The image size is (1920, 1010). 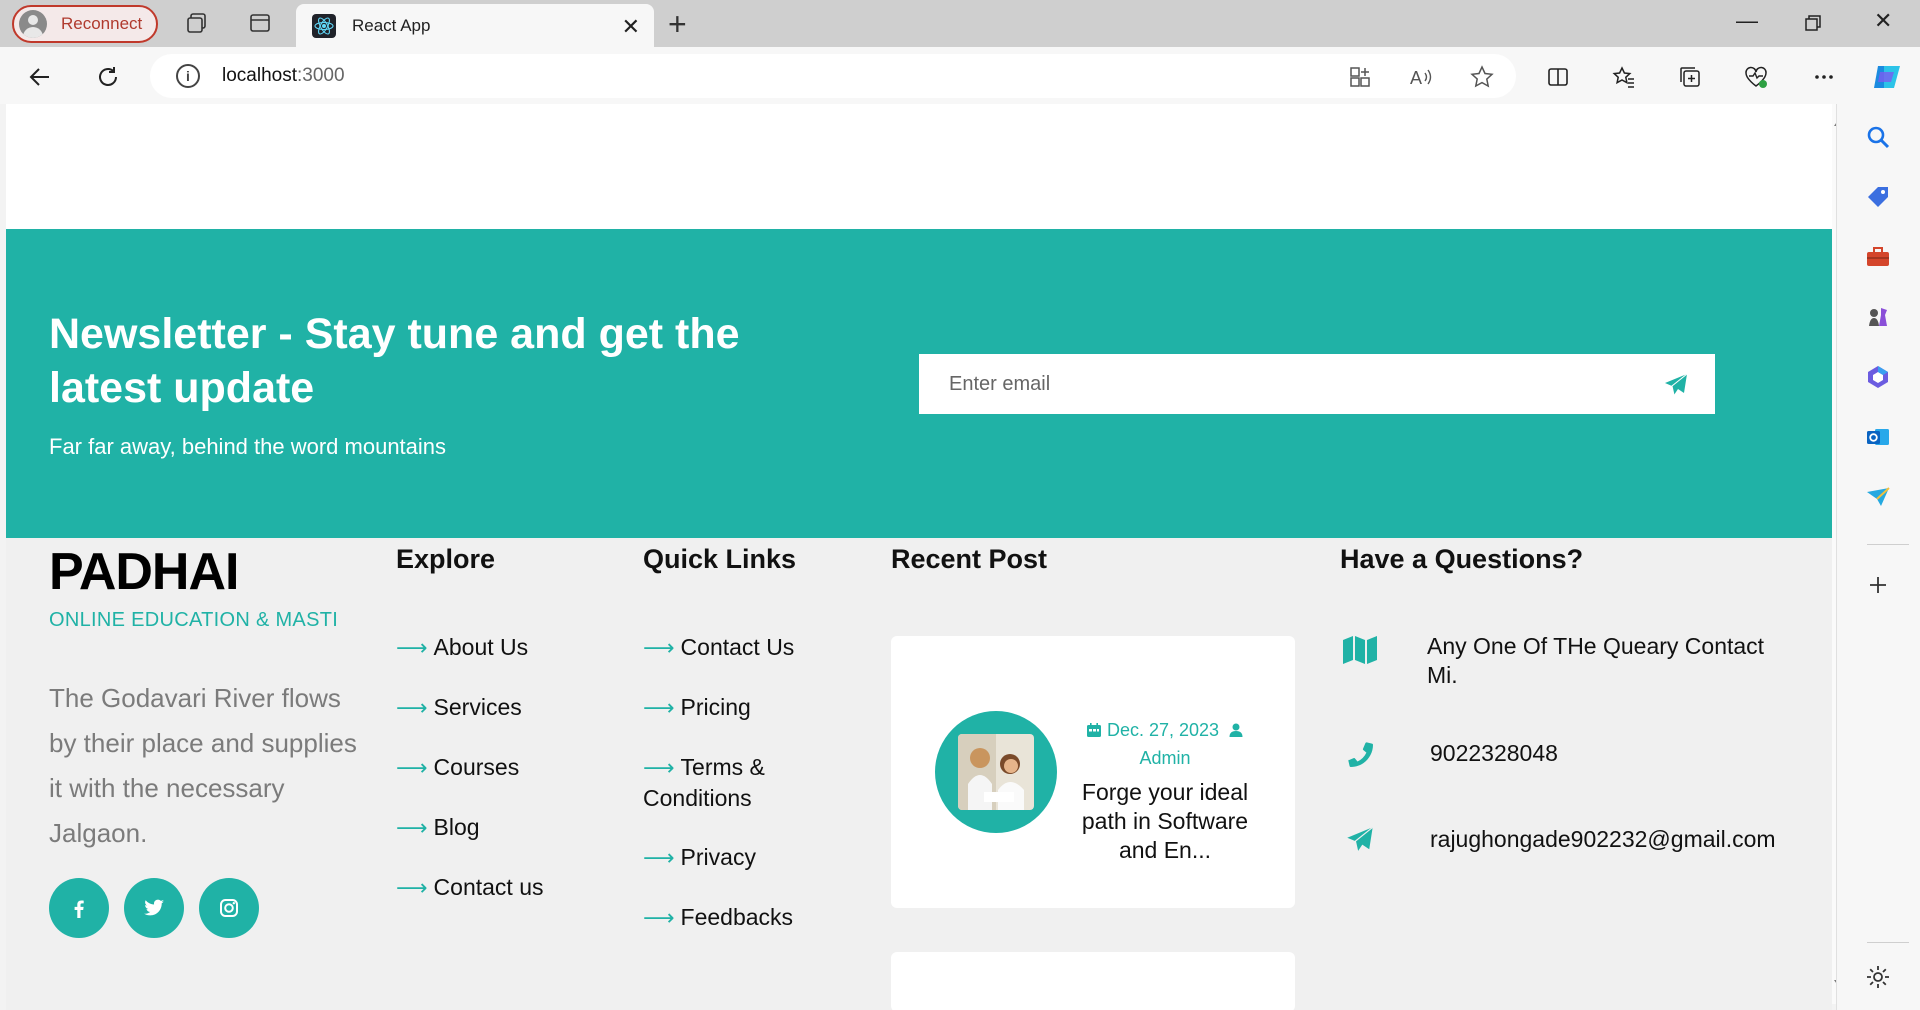 I want to click on students-photo, so click(x=996, y=772).